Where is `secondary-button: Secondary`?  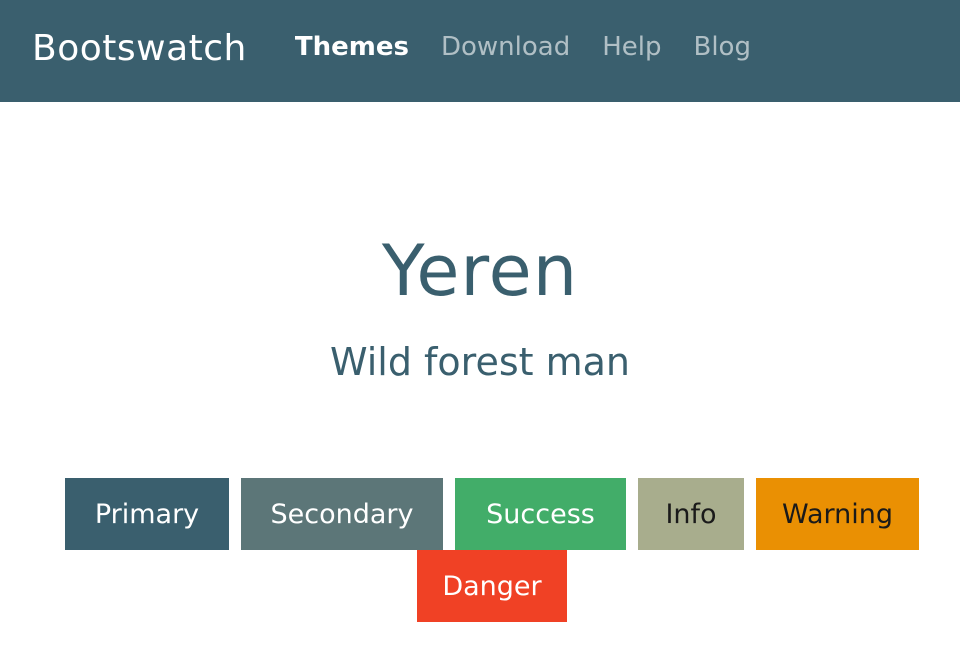 secondary-button: Secondary is located at coordinates (342, 514).